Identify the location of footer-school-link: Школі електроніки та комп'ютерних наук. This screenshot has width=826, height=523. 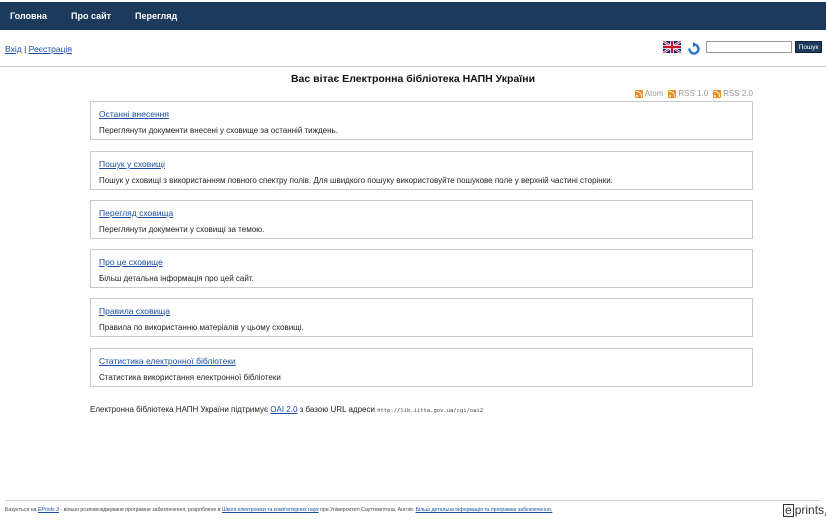
(270, 510).